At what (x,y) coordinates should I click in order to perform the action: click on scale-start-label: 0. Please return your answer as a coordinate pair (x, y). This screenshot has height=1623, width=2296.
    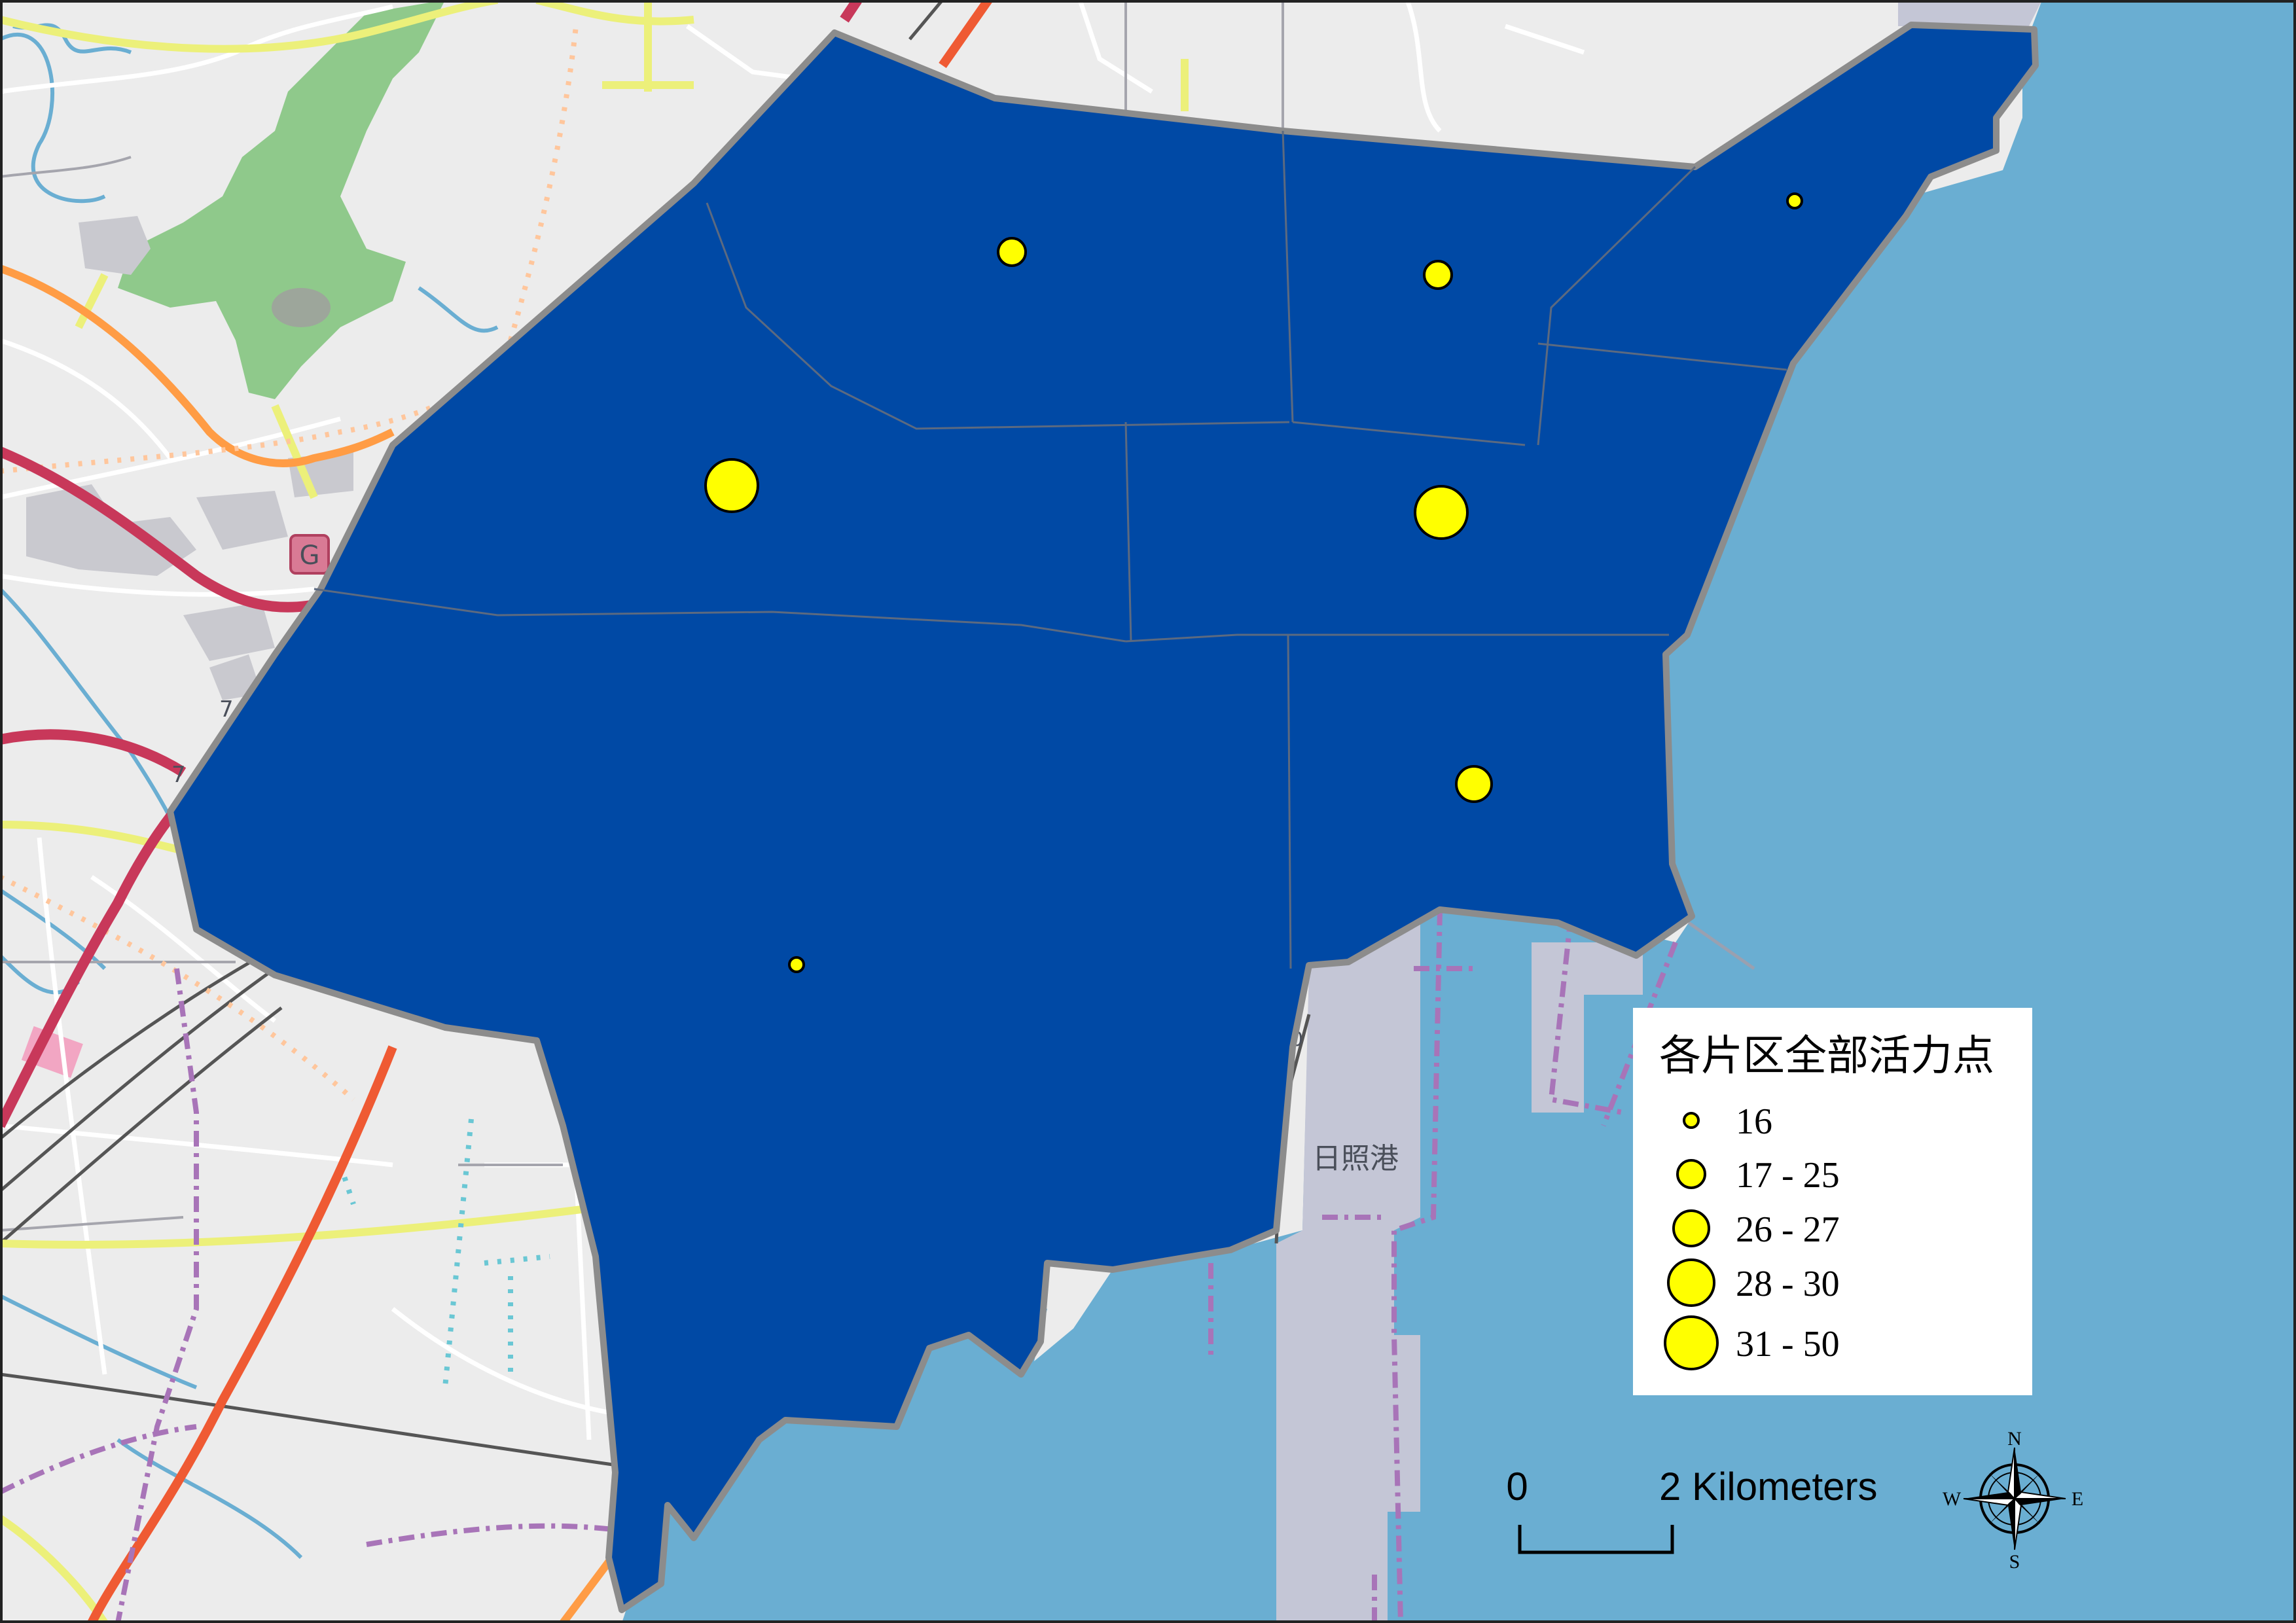
    Looking at the image, I should click on (1517, 1486).